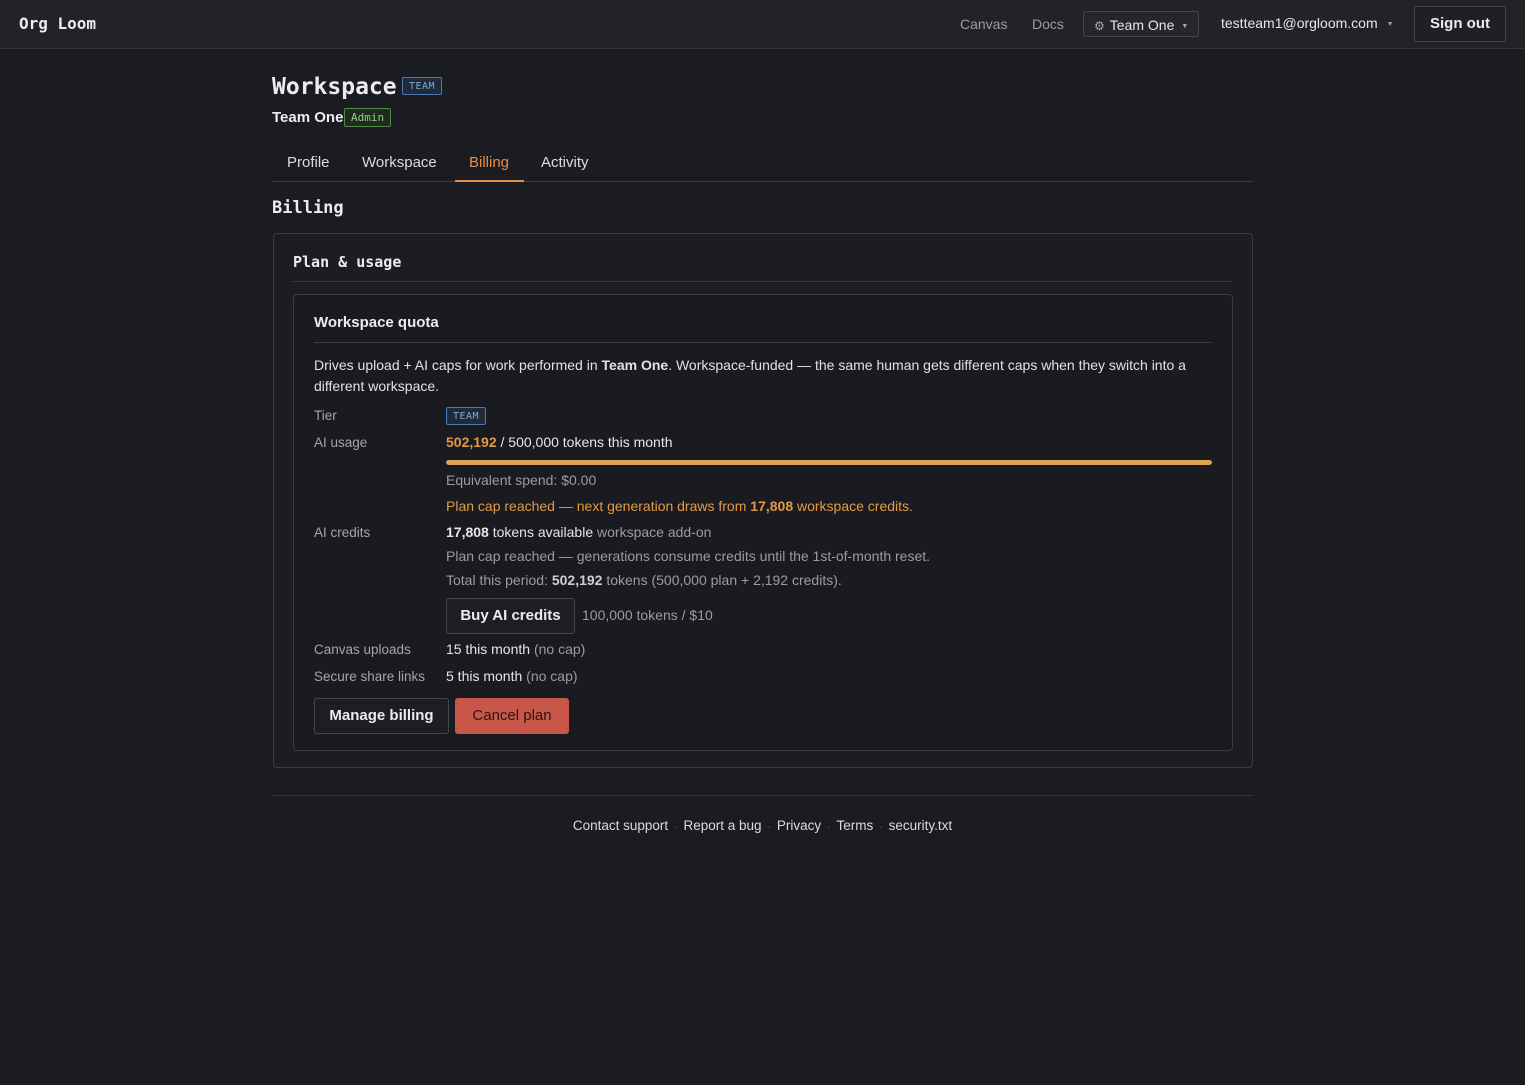 The image size is (1525, 1085). Describe the element at coordinates (1299, 23) in the screenshot. I see `user-email: testteam1@orgloom.com` at that location.